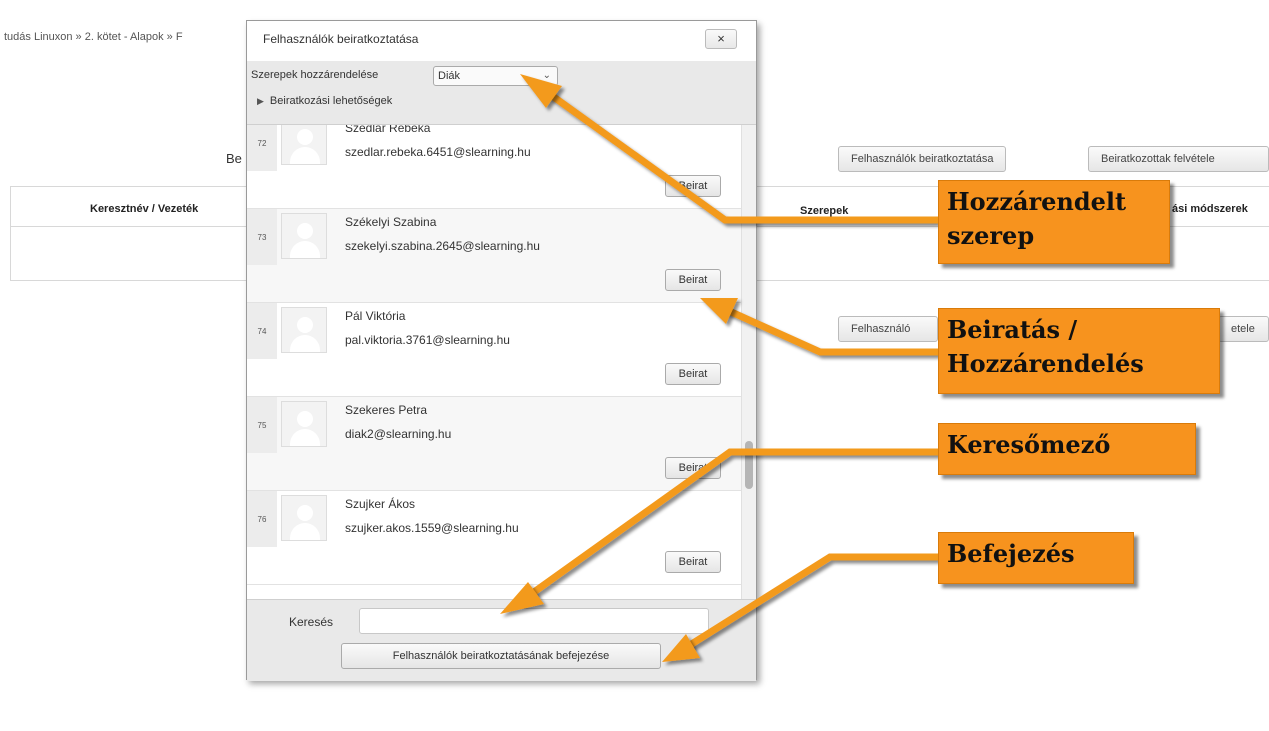 The width and height of the screenshot is (1269, 731). Describe the element at coordinates (1079, 351) in the screenshot. I see `callout-enrol: Beiratás / Hozzárendelés` at that location.